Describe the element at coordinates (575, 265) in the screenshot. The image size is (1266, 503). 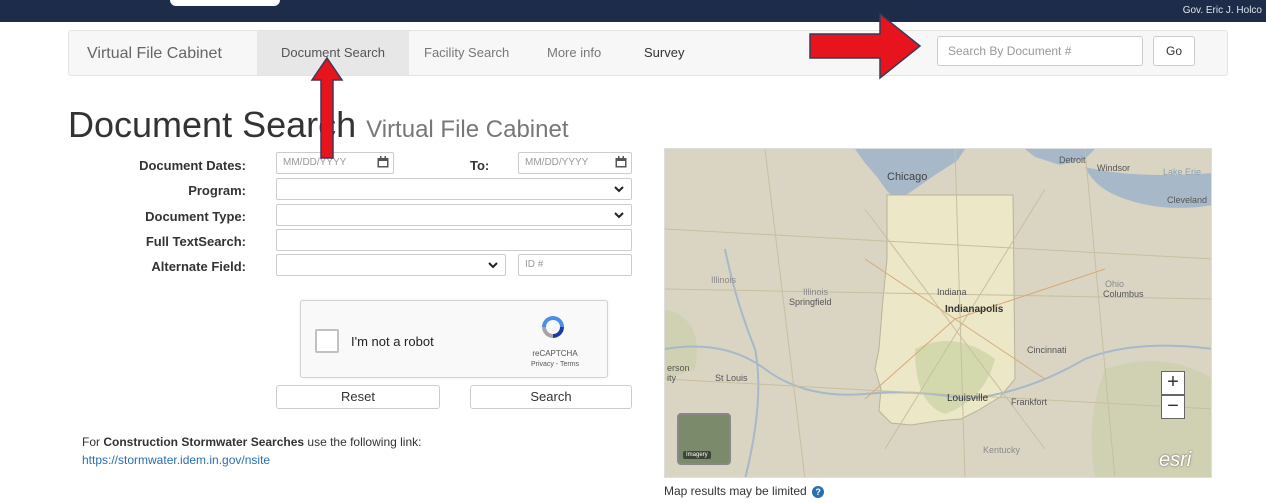
I see `id-input: ID #` at that location.